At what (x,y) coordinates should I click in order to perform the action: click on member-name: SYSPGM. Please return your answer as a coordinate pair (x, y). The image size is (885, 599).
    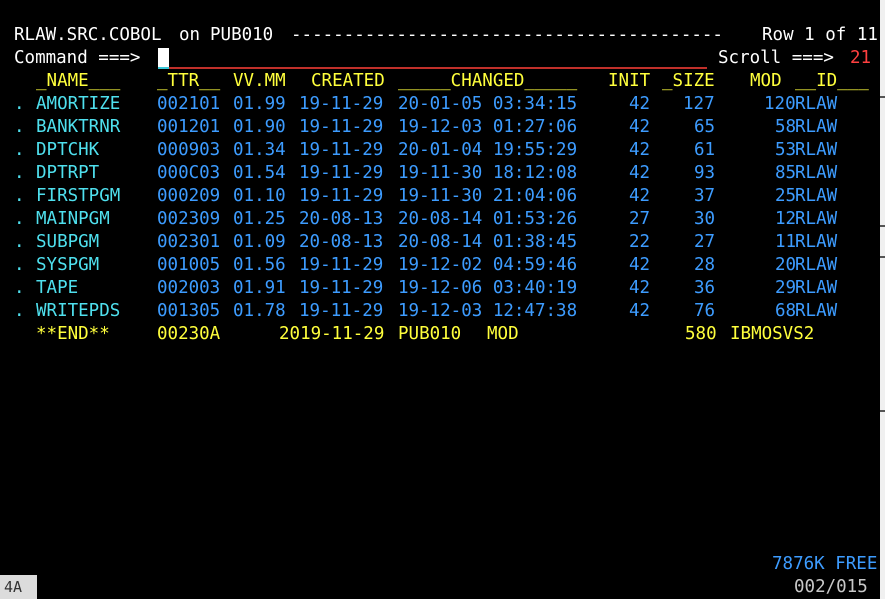
    Looking at the image, I should click on (67, 265).